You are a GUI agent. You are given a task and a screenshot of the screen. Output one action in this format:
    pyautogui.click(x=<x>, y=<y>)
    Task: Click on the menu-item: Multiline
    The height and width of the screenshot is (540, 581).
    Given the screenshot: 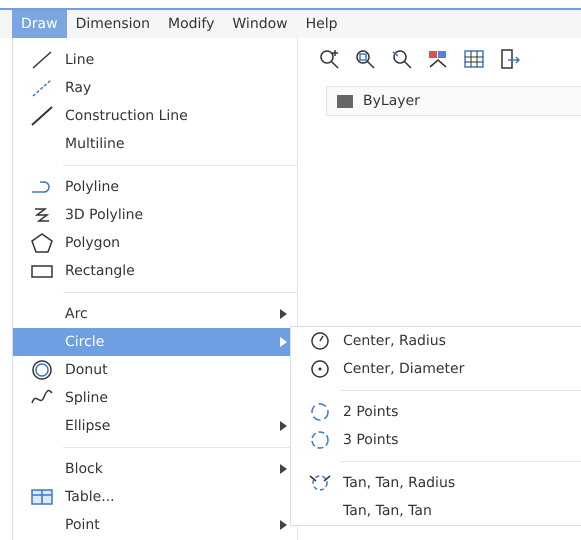 What is the action you would take?
    pyautogui.click(x=155, y=144)
    